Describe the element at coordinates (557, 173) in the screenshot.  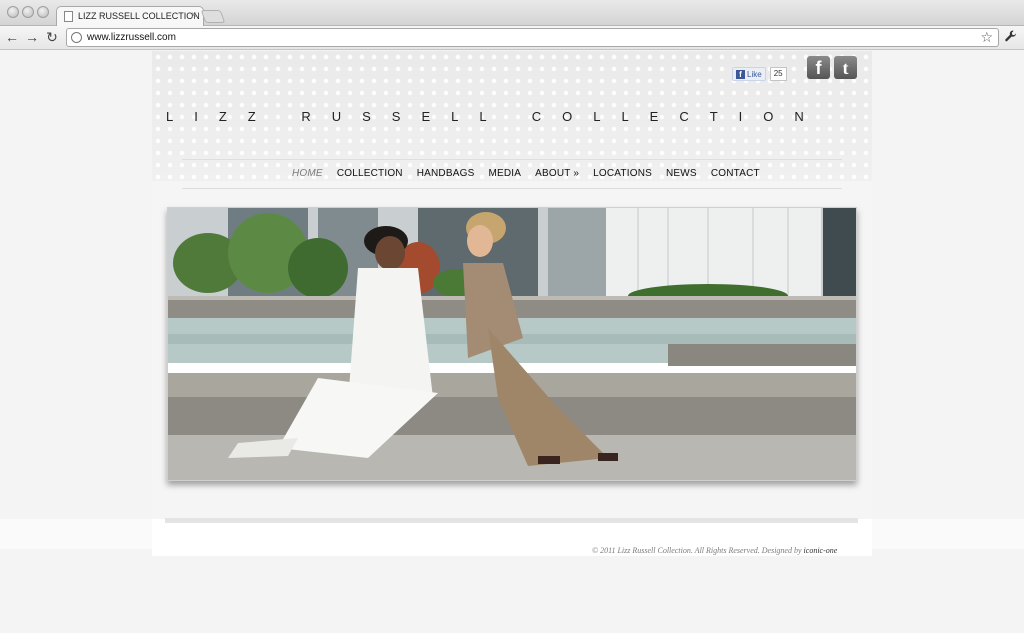
I see `nav-item-about: ABOUT »` at that location.